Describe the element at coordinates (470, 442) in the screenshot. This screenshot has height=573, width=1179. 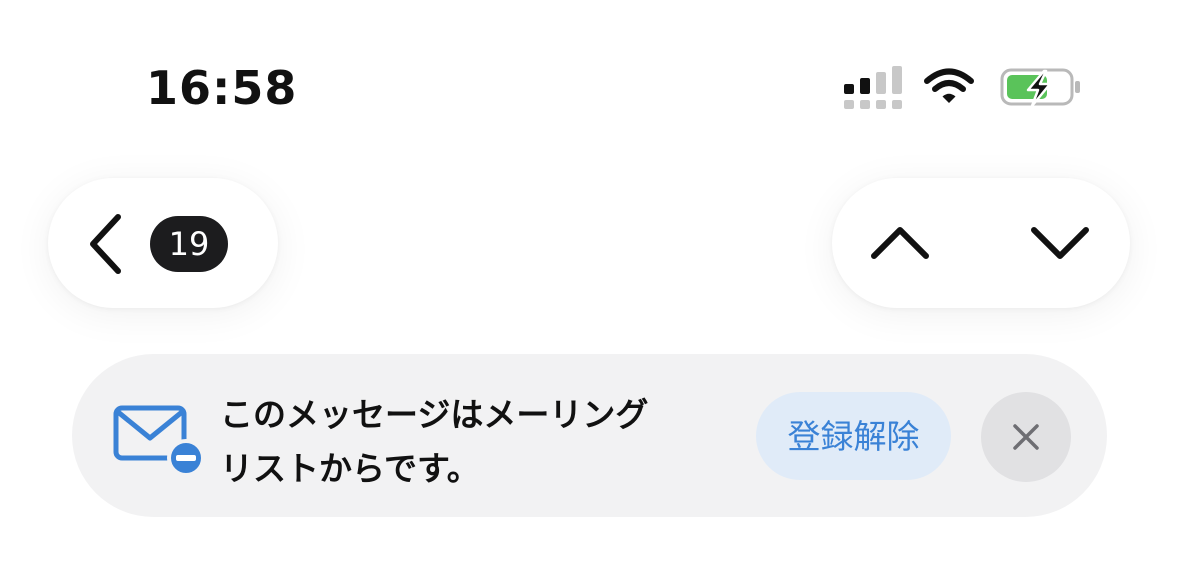
I see `mailing-list-message: このメッセージはメーリング リストからです。` at that location.